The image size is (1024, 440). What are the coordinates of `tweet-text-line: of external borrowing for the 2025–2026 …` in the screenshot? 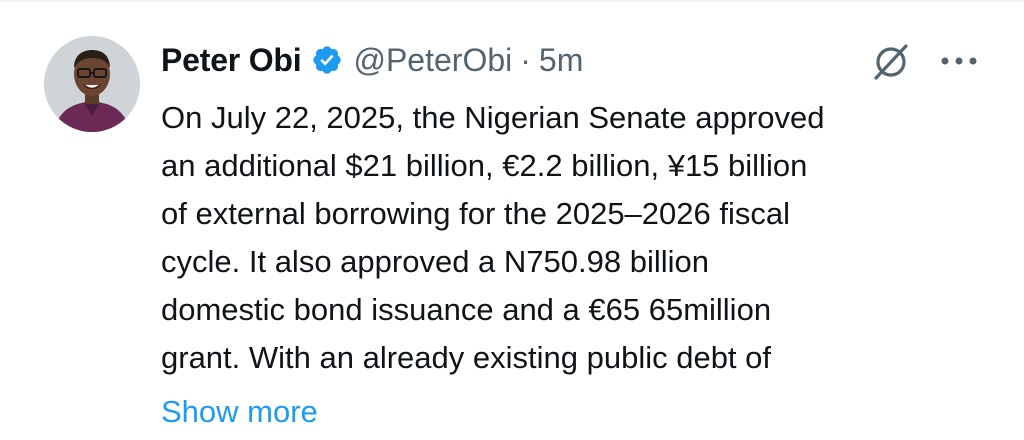 It's located at (476, 213).